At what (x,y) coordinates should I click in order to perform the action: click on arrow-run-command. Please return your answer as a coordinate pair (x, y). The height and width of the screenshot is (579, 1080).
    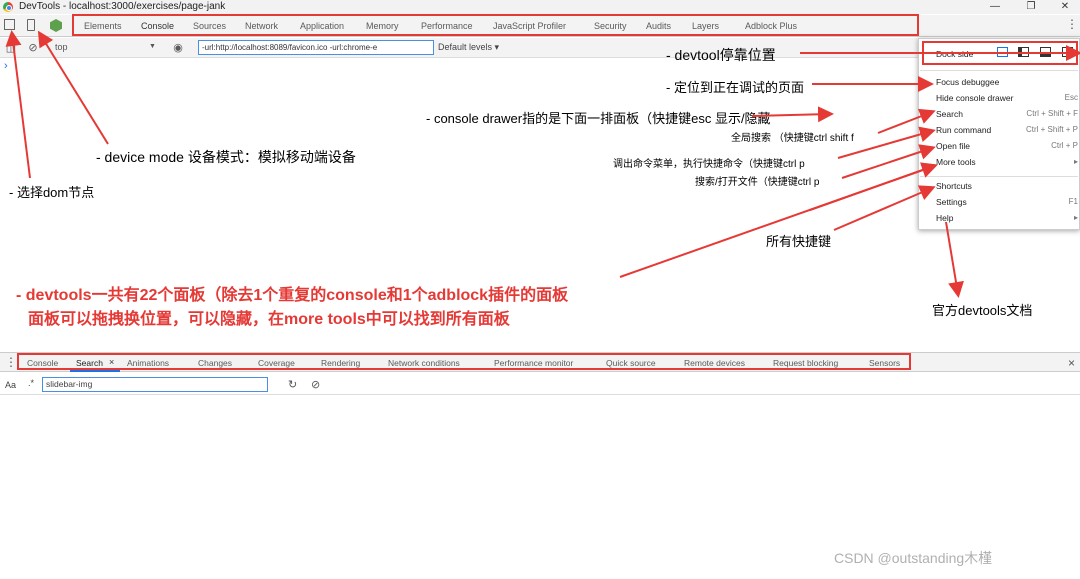
    Looking at the image, I should click on (886, 142).